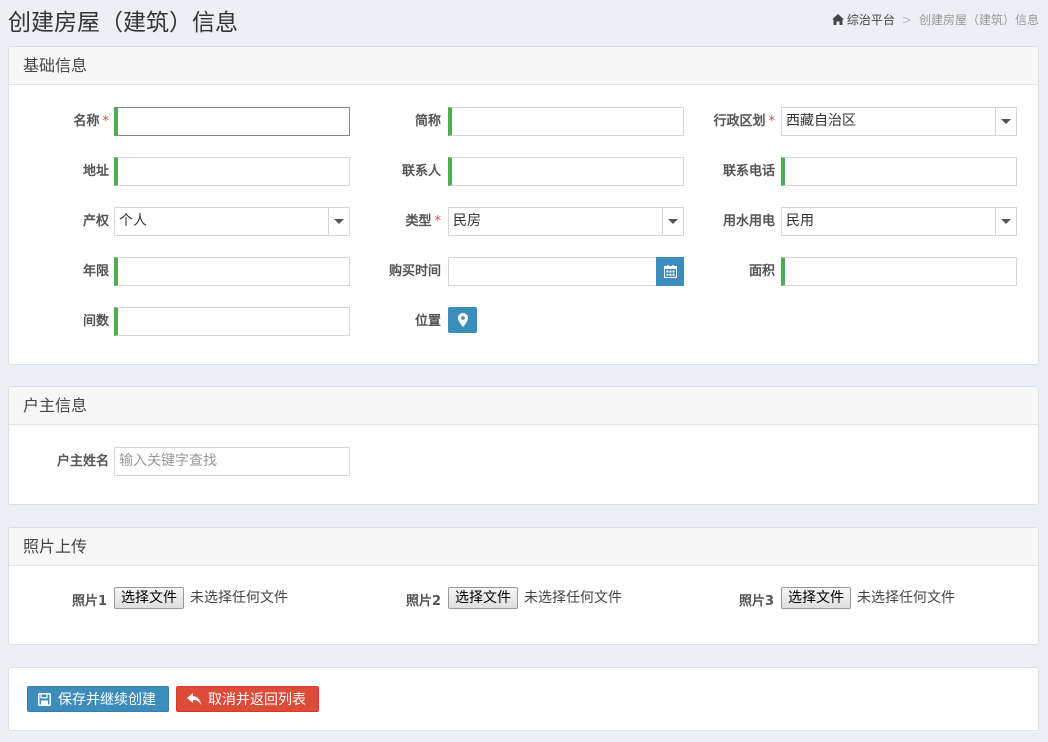  I want to click on address-input, so click(232, 171).